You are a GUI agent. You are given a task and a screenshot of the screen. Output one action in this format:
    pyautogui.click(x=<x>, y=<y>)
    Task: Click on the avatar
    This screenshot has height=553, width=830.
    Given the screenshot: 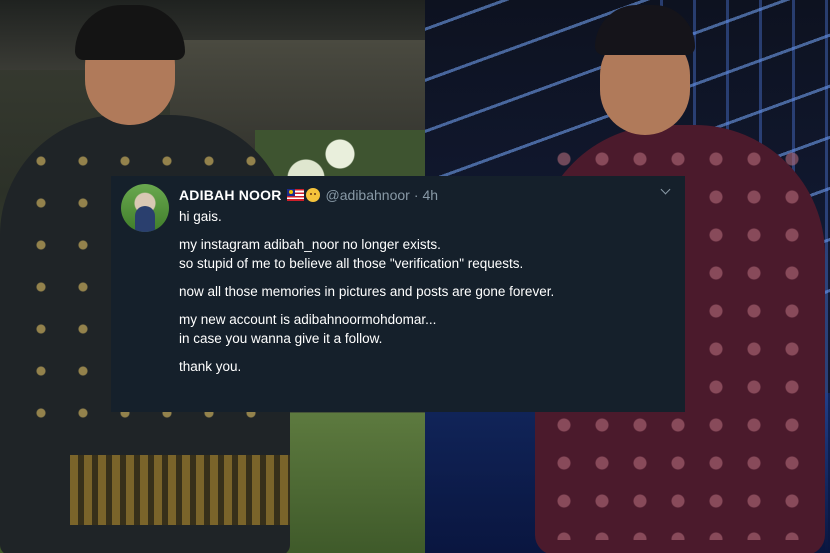 What is the action you would take?
    pyautogui.click(x=145, y=208)
    